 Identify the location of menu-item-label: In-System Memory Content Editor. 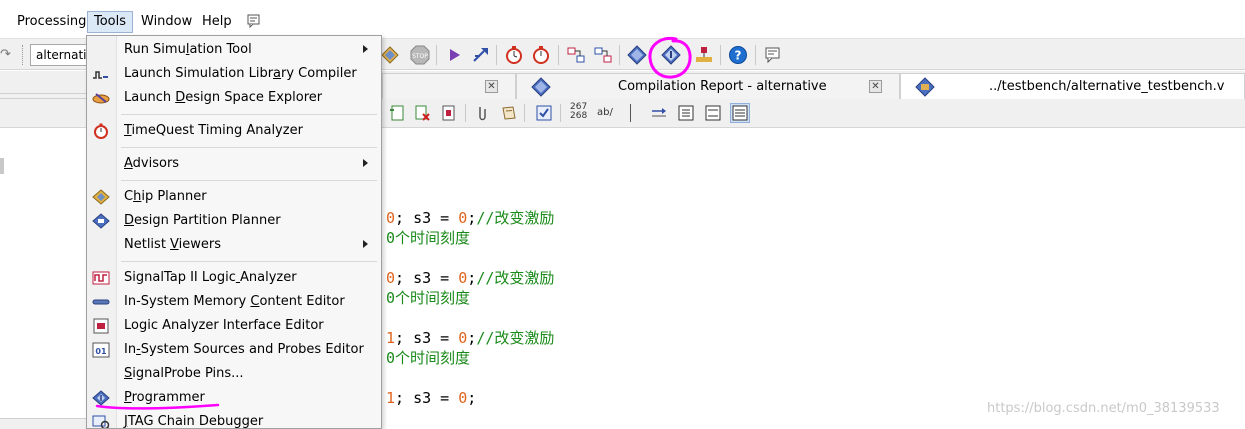
(234, 301).